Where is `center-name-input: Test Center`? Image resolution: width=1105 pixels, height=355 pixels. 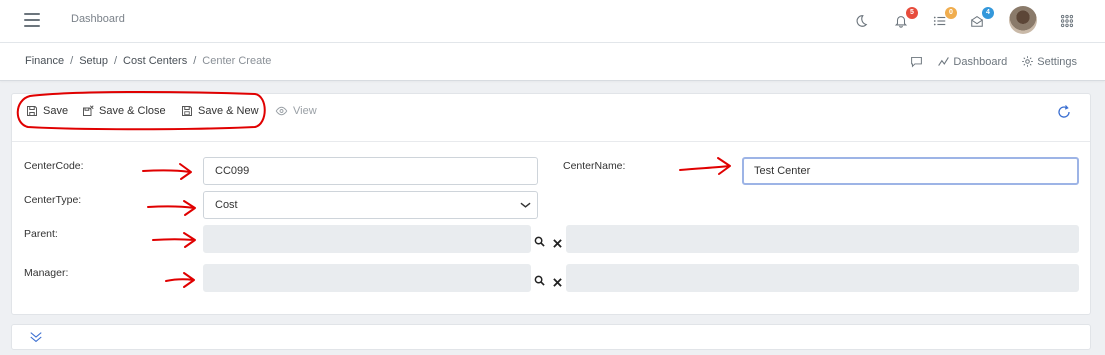 center-name-input: Test Center is located at coordinates (910, 171).